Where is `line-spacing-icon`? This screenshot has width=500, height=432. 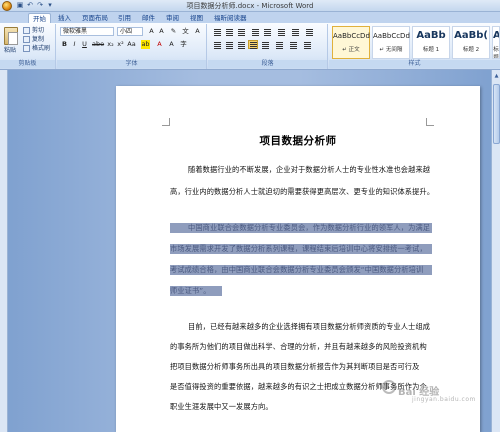 line-spacing-icon is located at coordinates (279, 44).